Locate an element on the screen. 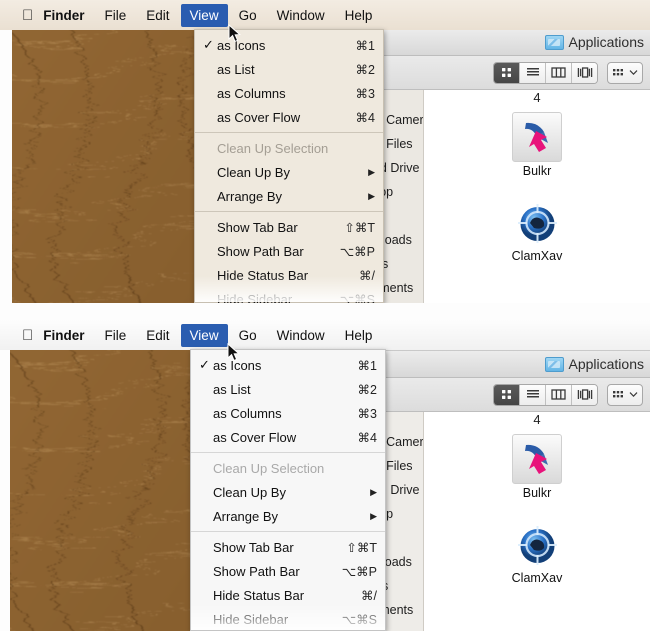  chevron-down-icon is located at coordinates (633, 395).